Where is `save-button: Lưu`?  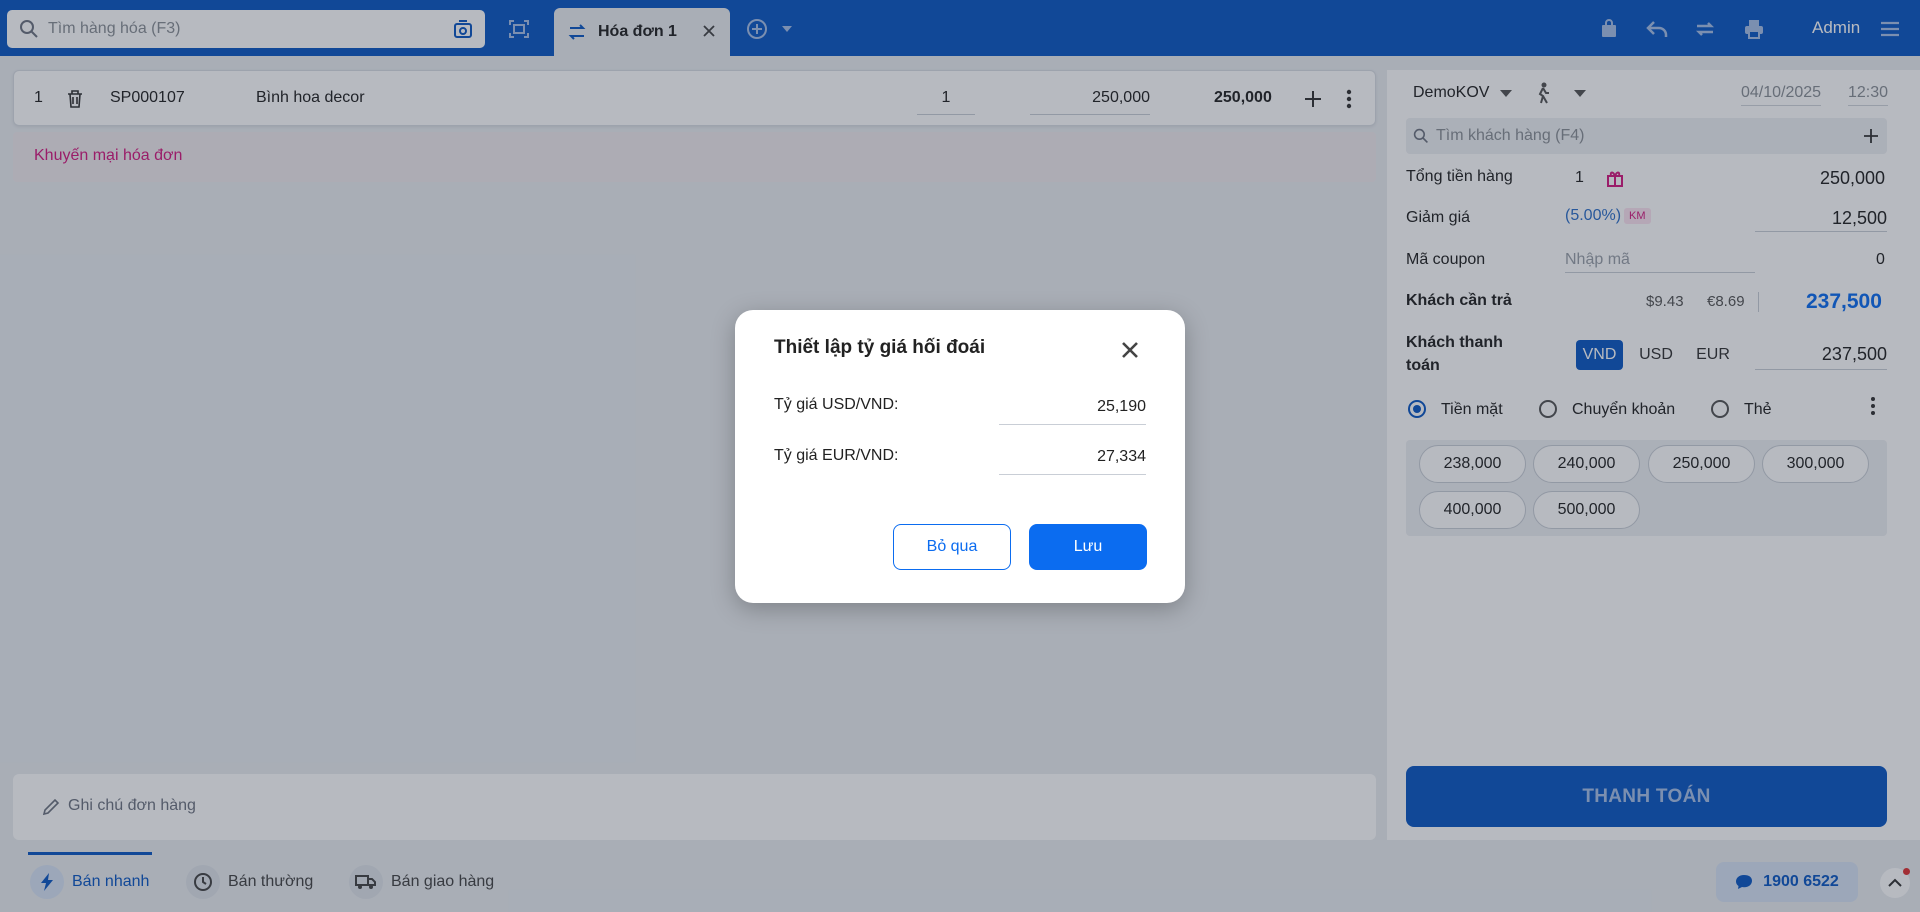 save-button: Lưu is located at coordinates (1088, 547).